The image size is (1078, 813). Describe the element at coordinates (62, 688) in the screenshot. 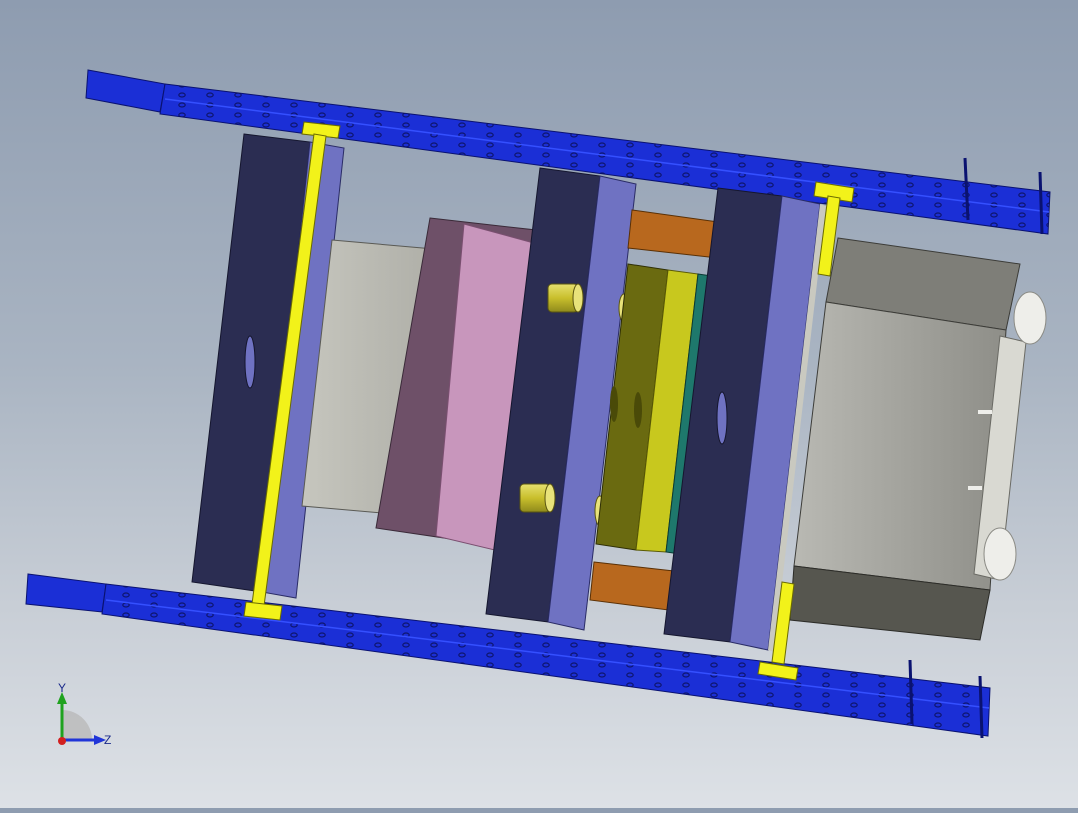

I see `y-axis-label: Y` at that location.